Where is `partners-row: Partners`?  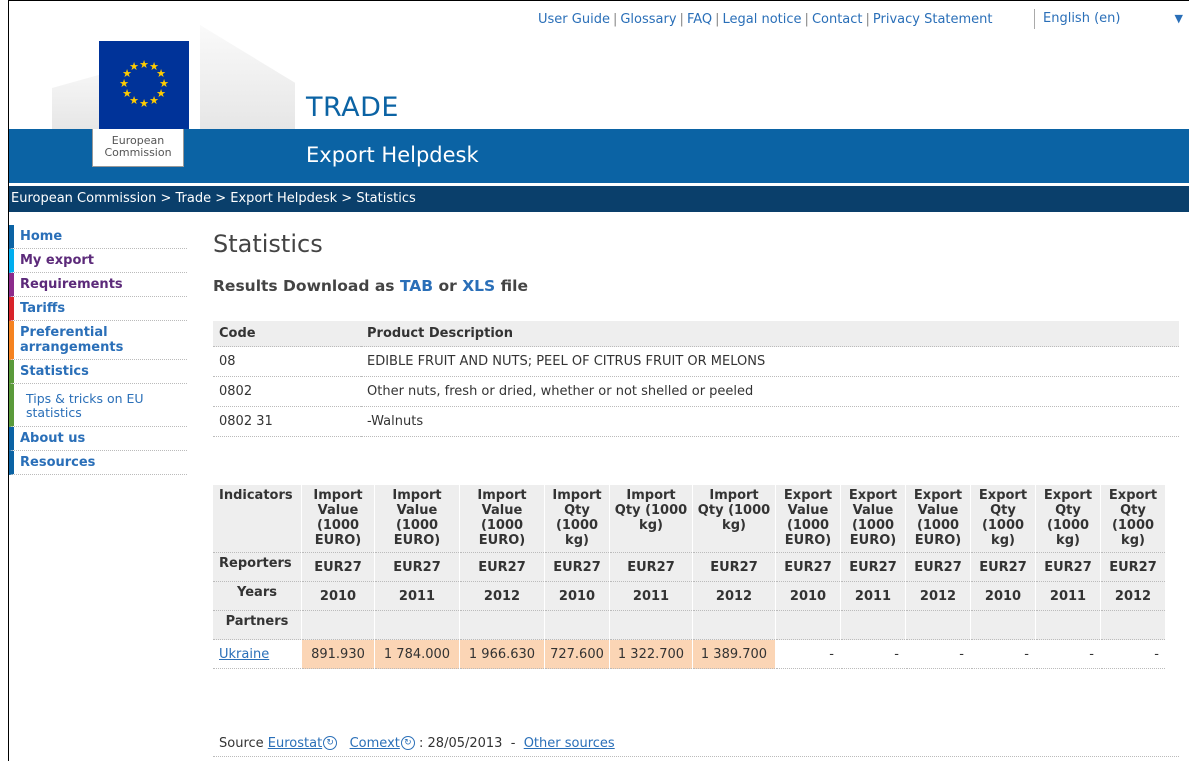 partners-row: Partners is located at coordinates (689, 625).